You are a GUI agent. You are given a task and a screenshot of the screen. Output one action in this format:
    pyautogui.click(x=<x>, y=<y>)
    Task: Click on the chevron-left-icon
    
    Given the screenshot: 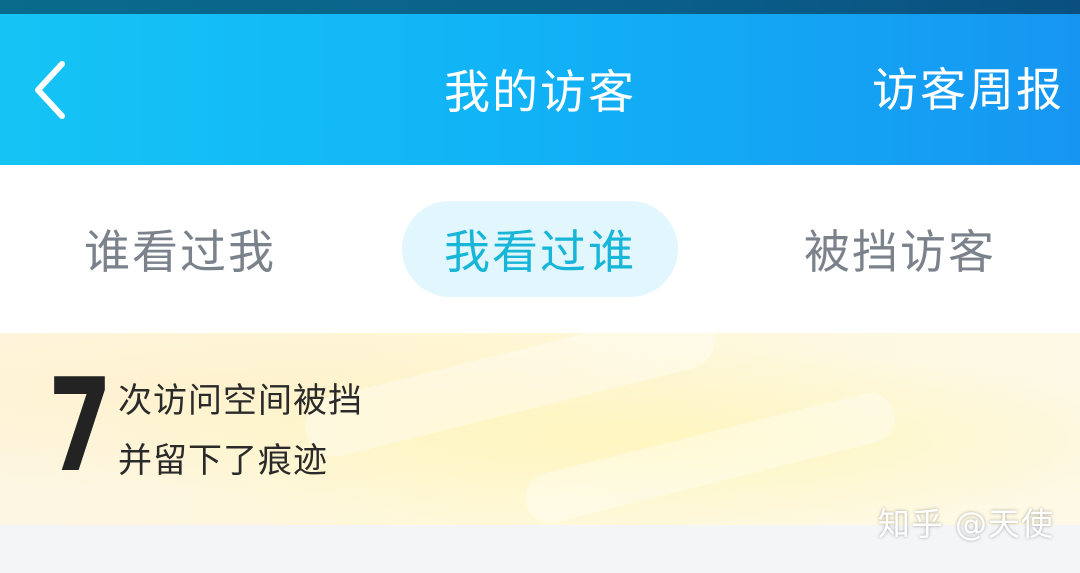 What is the action you would take?
    pyautogui.click(x=50, y=90)
    